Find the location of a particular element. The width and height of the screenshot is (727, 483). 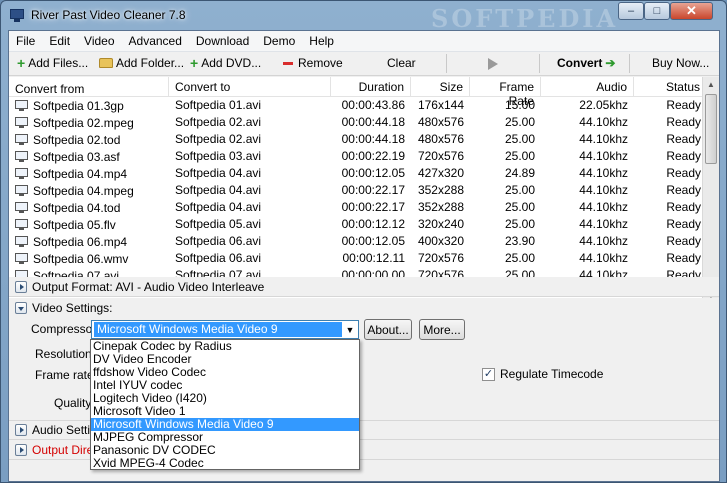

table-cell: 176x144 is located at coordinates (440, 105).